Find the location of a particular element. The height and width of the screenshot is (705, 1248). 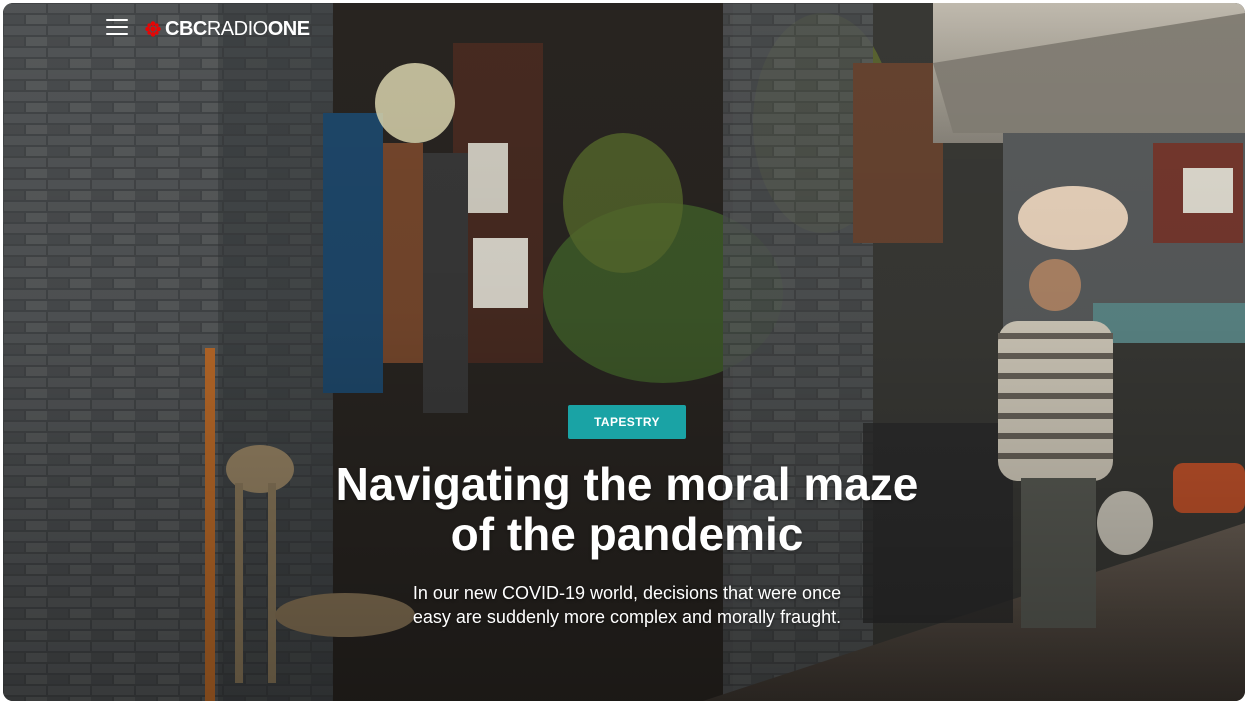

logo-wordmark: CBC RADIO ONE is located at coordinates (237, 29).